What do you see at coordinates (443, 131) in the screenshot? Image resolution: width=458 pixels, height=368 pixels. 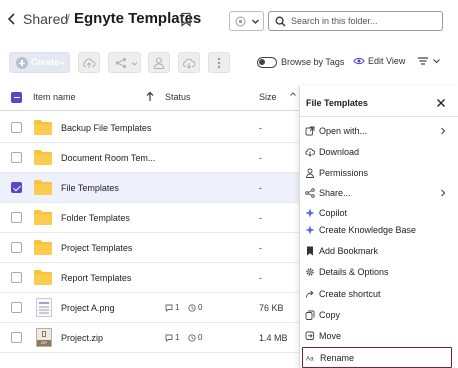 I see `chevron-right-icon` at bounding box center [443, 131].